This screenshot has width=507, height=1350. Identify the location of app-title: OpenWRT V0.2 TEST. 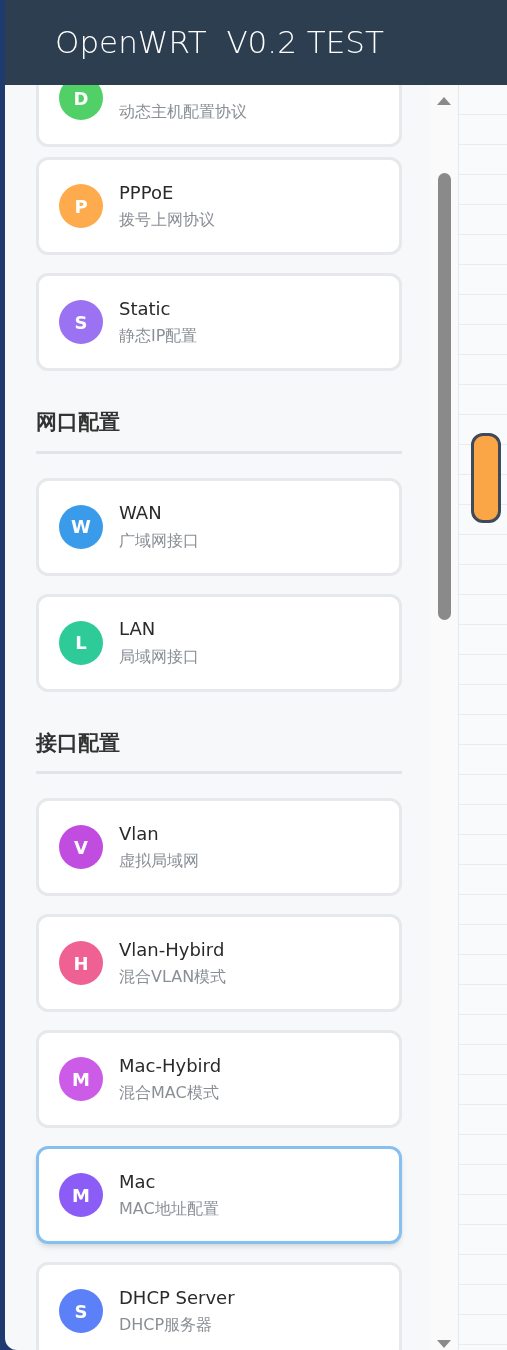
(219, 43).